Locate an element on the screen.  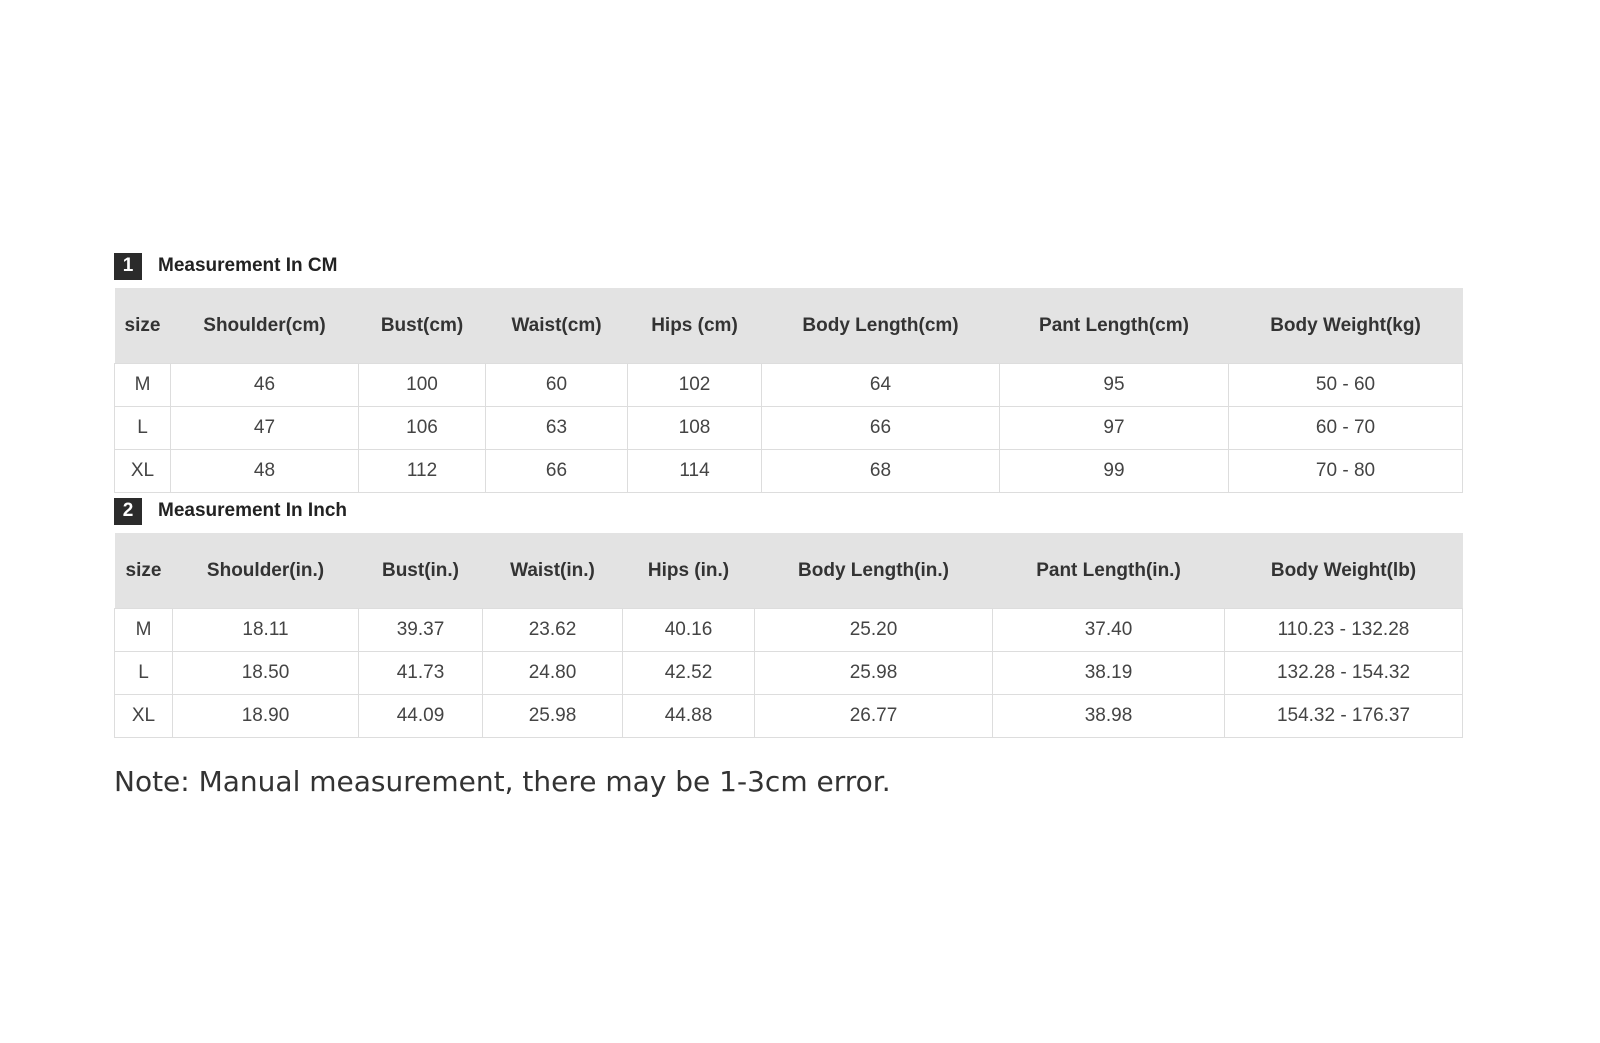
table-cell: 40.16 is located at coordinates (688, 630).